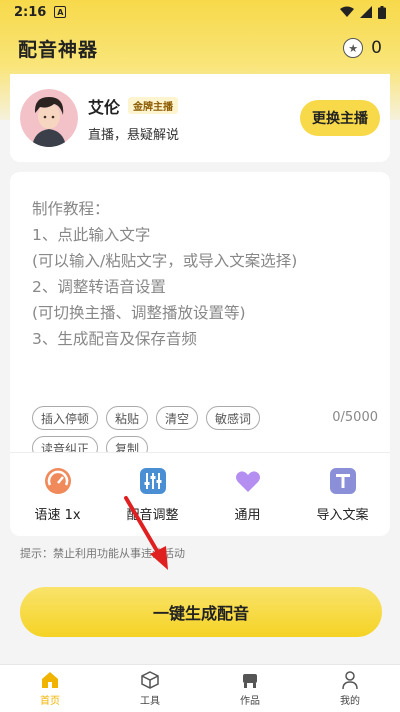  I want to click on notification-a-icon: A, so click(60, 12).